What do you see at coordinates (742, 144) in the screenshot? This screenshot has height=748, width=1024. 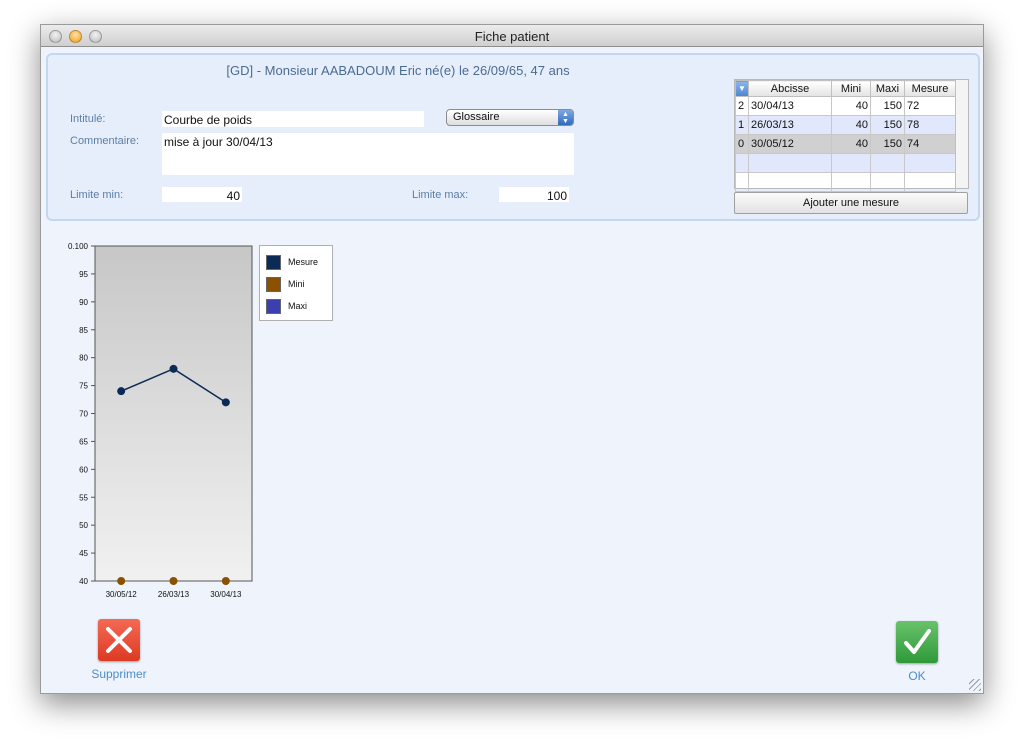 I see `row-index: 0` at bounding box center [742, 144].